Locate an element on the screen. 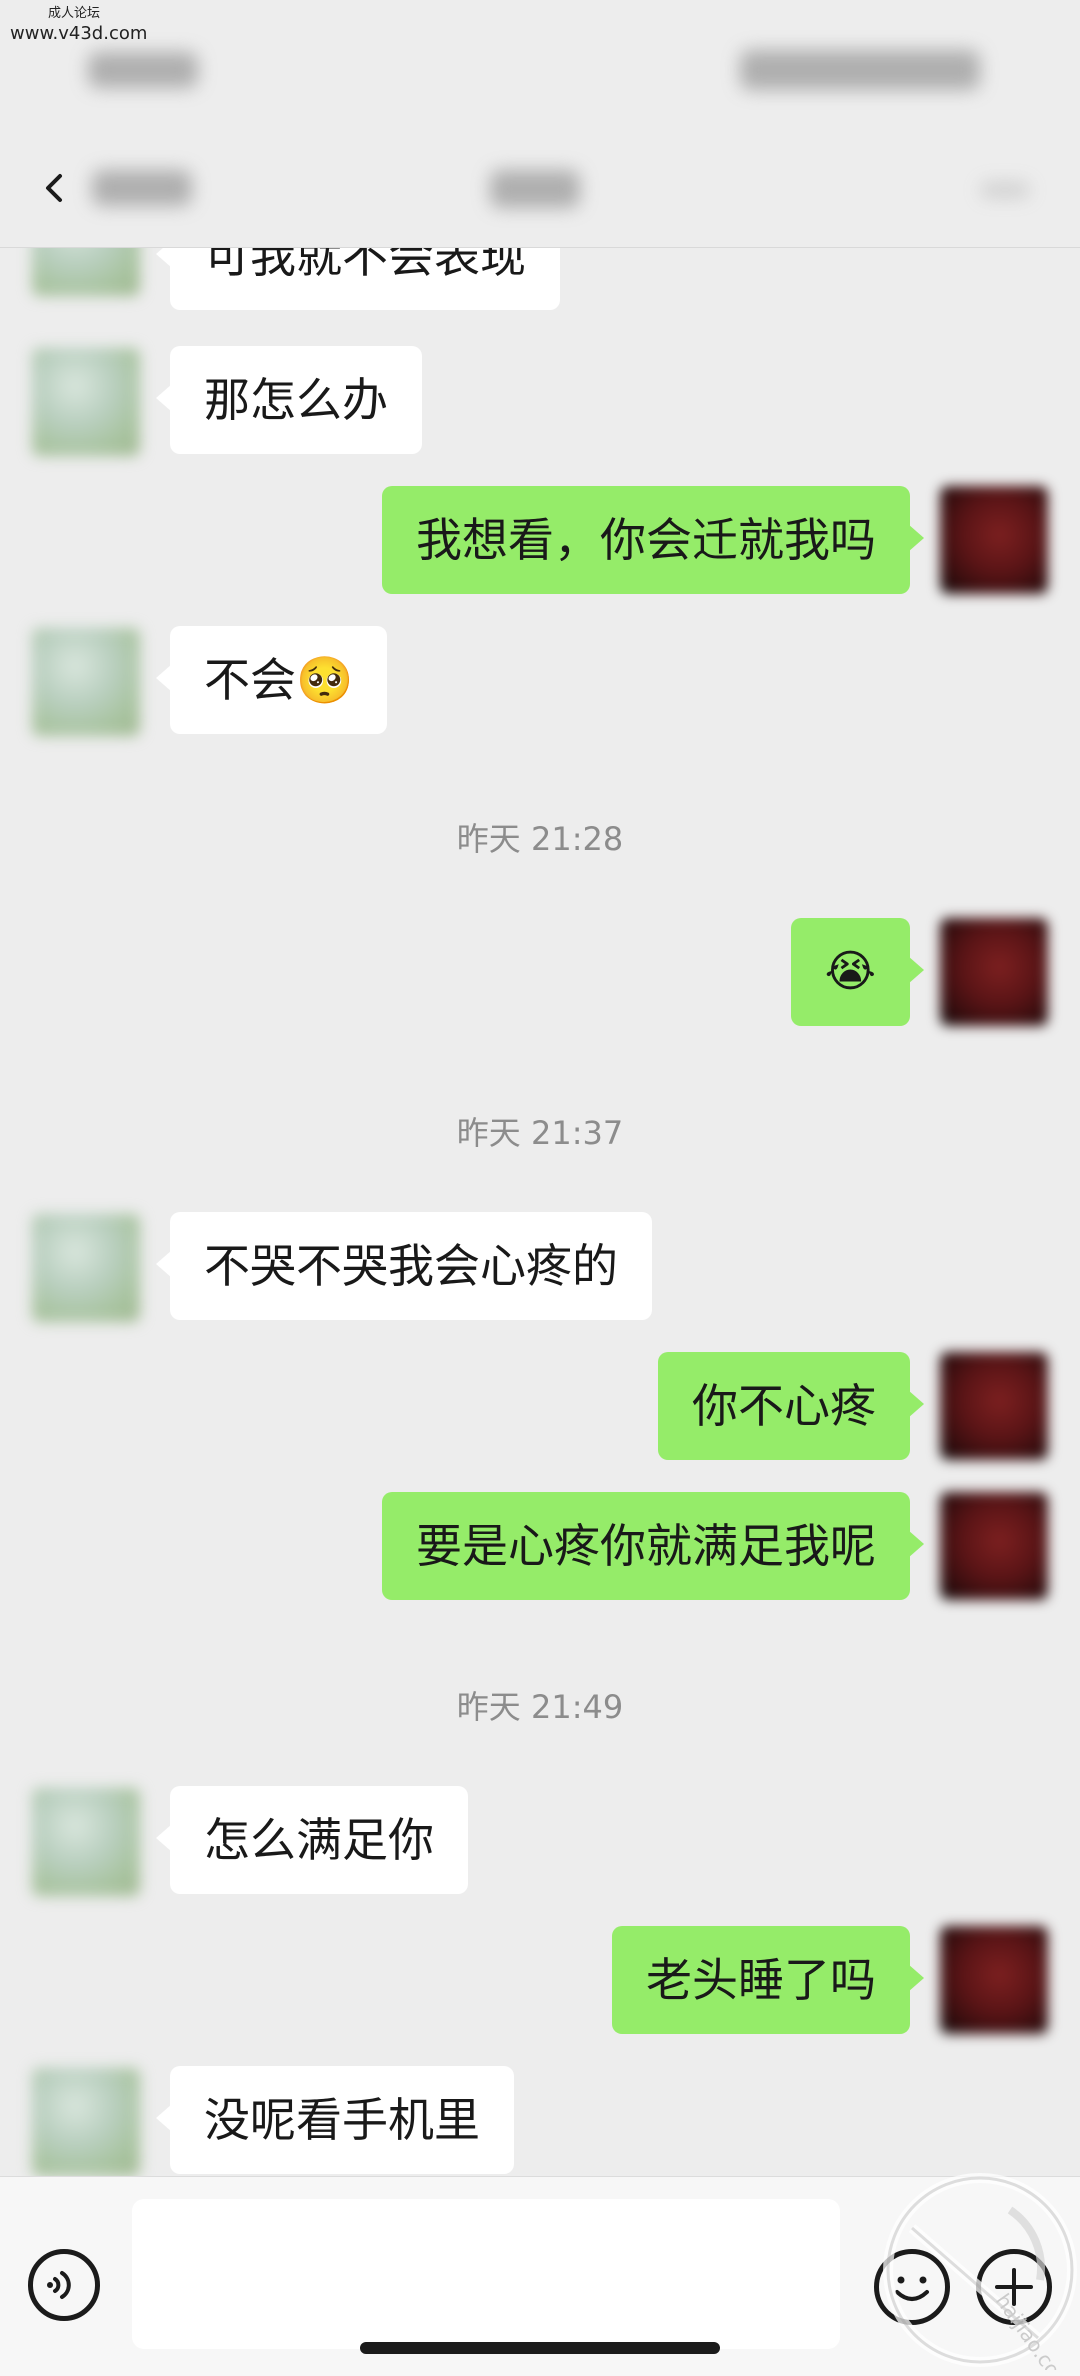  voice-icon is located at coordinates (64, 2285).